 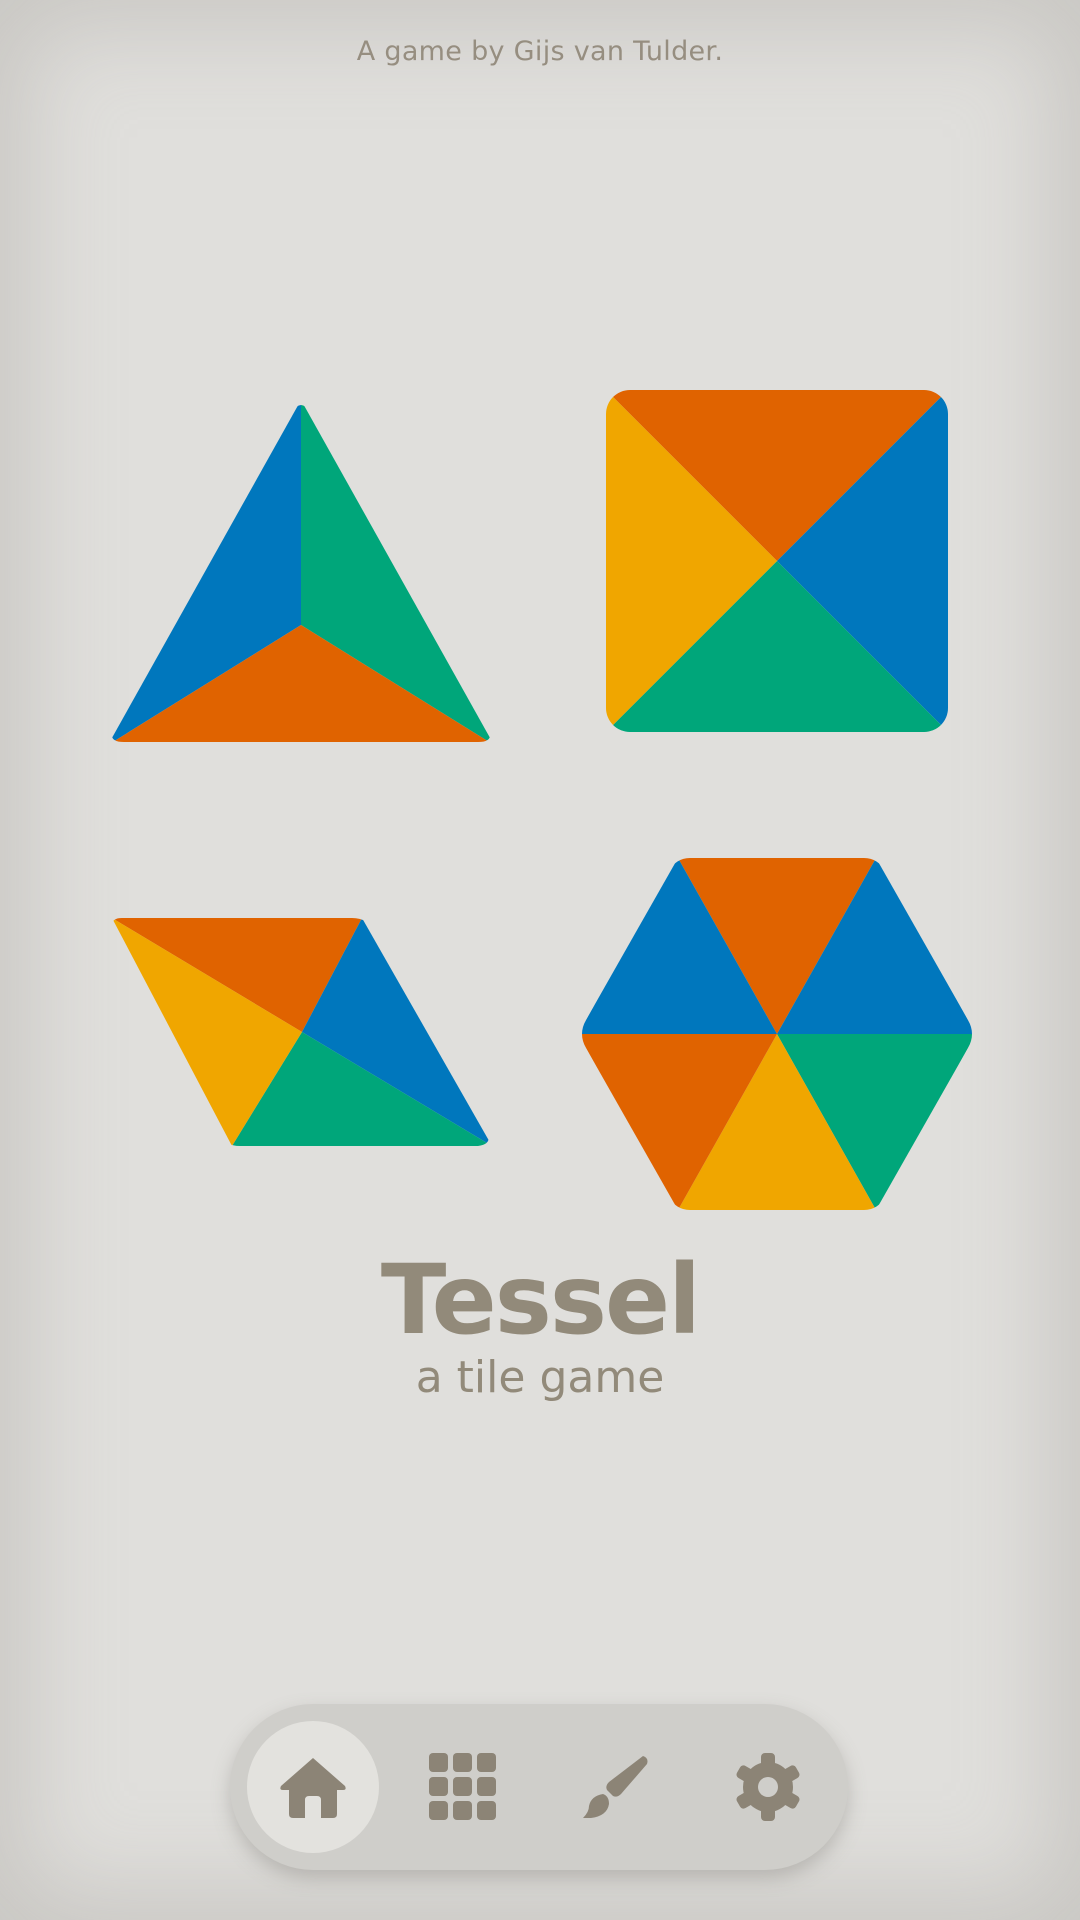 What do you see at coordinates (540, 51) in the screenshot?
I see `credit-text: A game by Gijs van Tulder.` at bounding box center [540, 51].